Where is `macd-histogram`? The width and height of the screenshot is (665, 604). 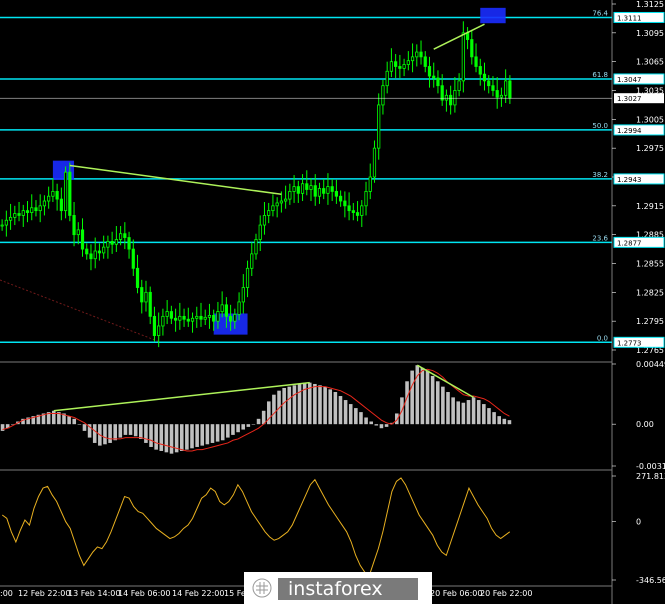
macd-histogram is located at coordinates (256, 409).